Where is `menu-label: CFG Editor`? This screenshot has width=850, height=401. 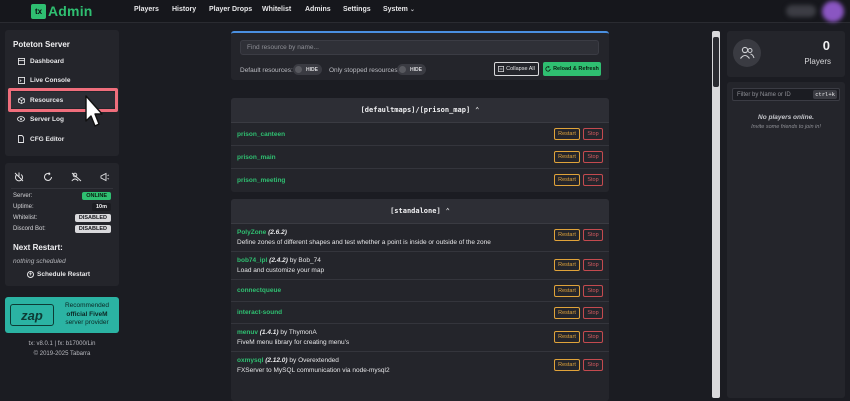
menu-label: CFG Editor is located at coordinates (47, 139).